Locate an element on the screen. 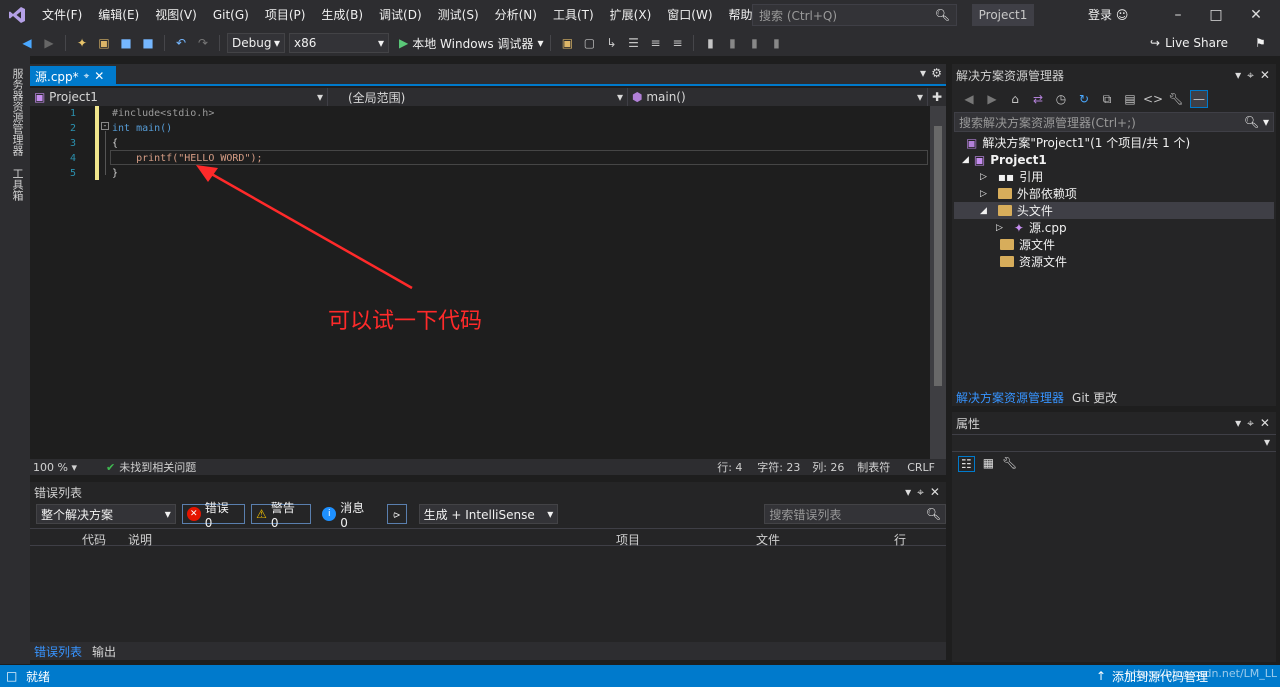 The image size is (1280, 687). show-all-files-icon: ▤ is located at coordinates (1130, 99).